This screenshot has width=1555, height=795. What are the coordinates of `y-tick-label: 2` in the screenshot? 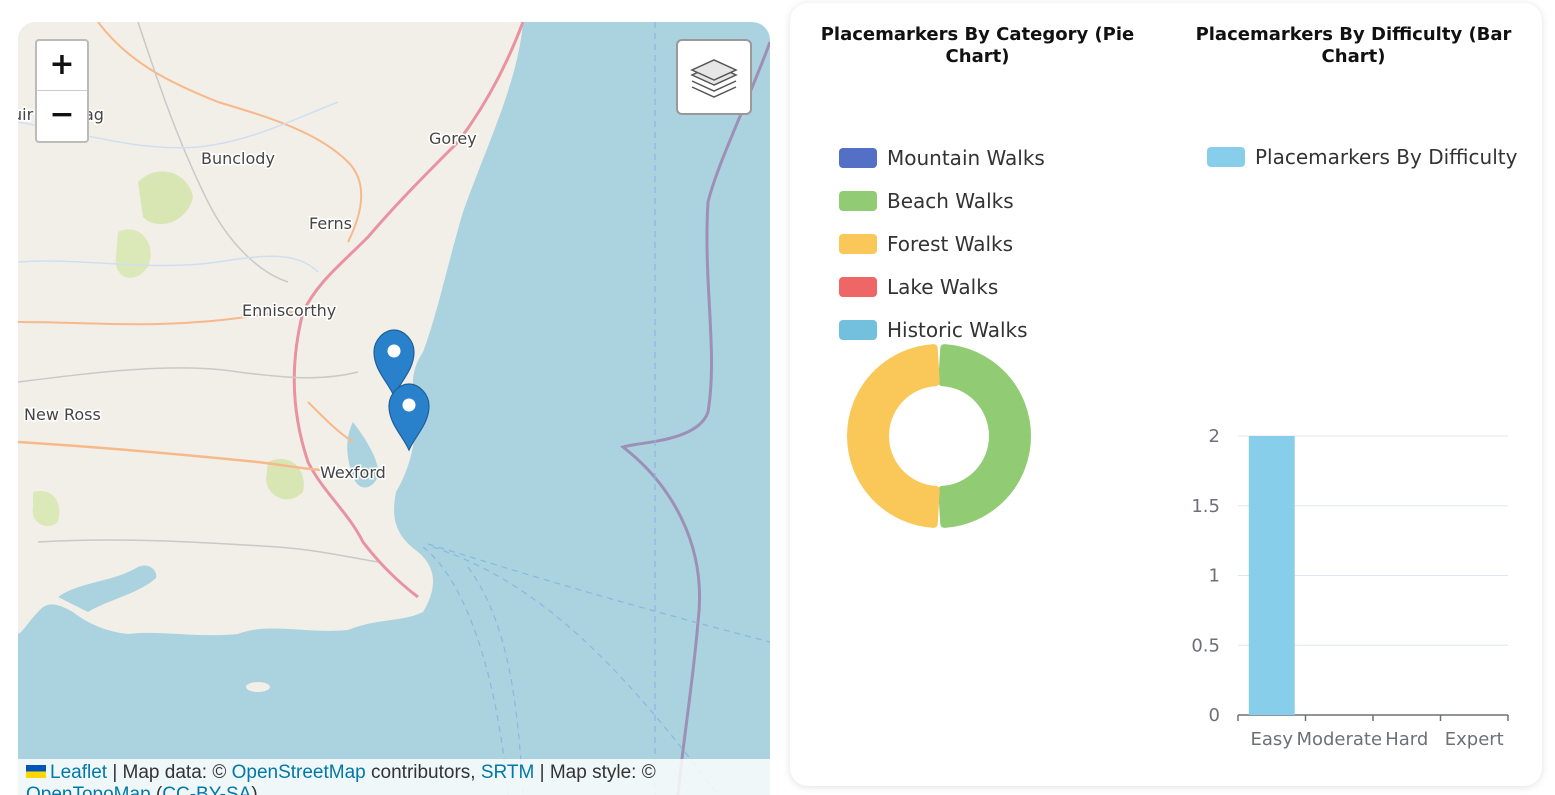 It's located at (1214, 436).